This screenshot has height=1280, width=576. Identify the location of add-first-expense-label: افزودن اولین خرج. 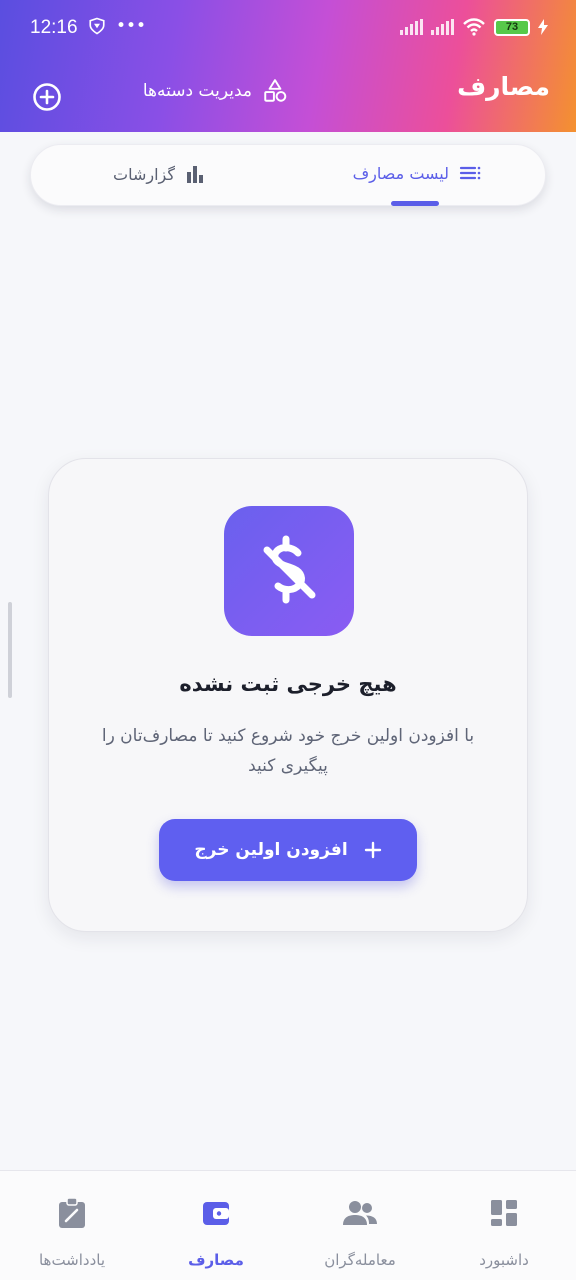
(271, 850).